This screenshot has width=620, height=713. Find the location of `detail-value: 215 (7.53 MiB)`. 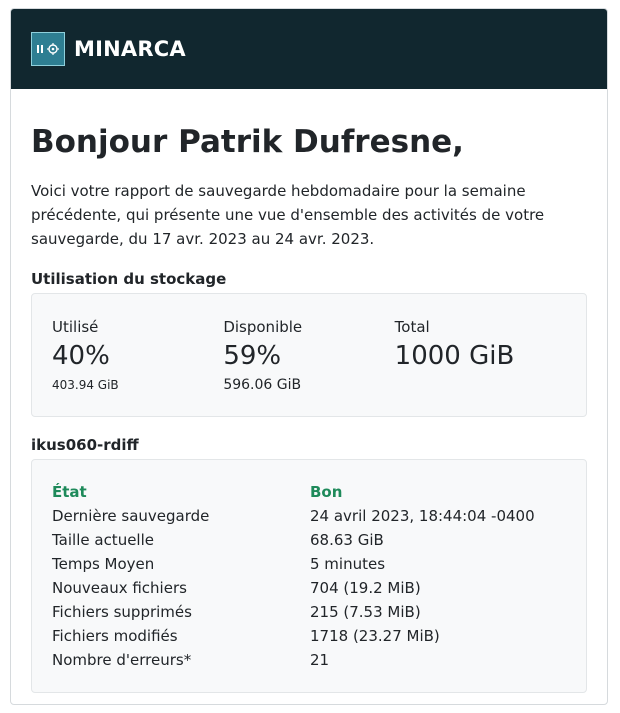

detail-value: 215 (7.53 MiB) is located at coordinates (365, 612).